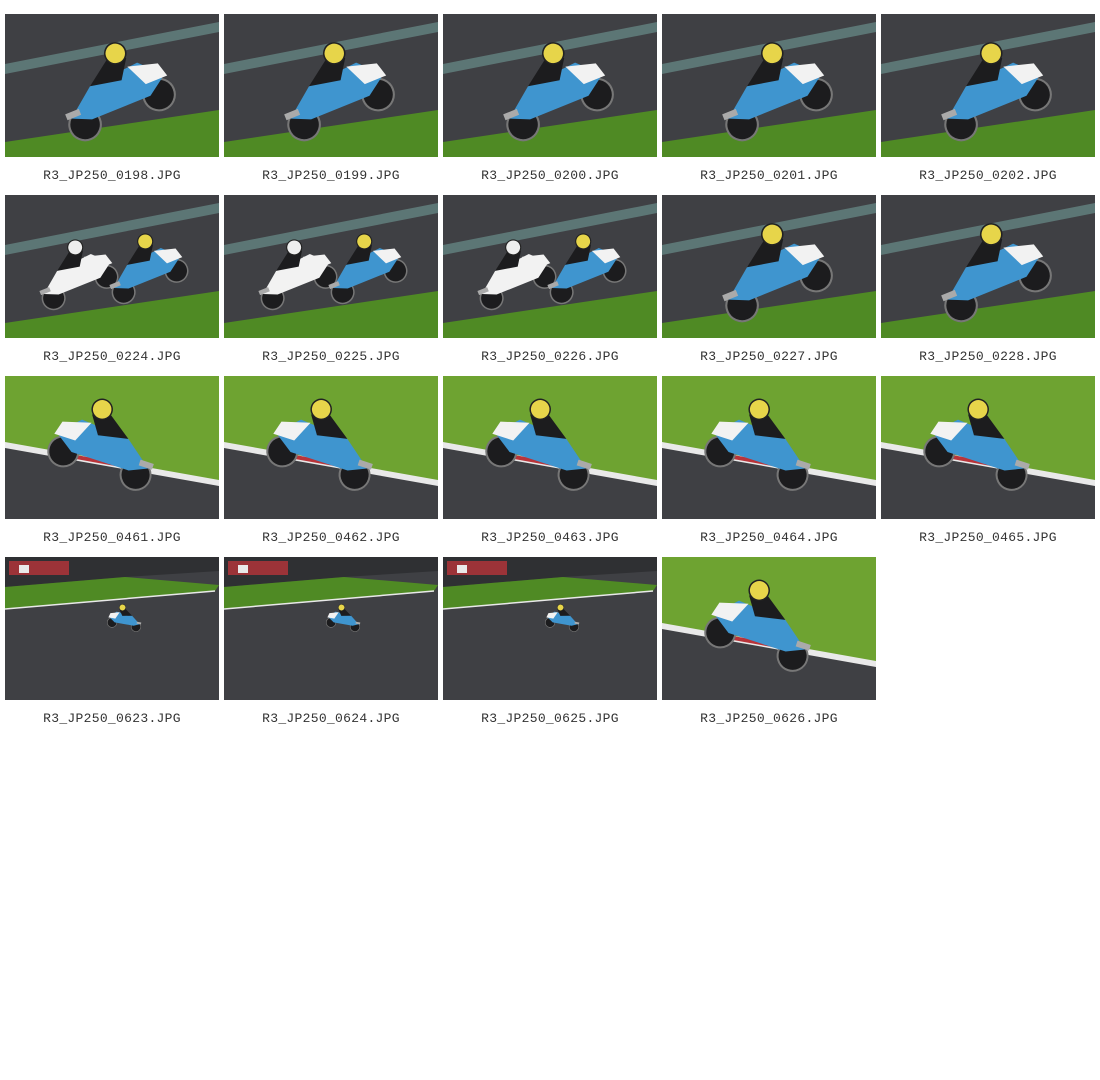 The width and height of the screenshot is (1100, 1080). I want to click on thumbnail-cell: R3_JP250_0224.JPG, so click(112, 285).